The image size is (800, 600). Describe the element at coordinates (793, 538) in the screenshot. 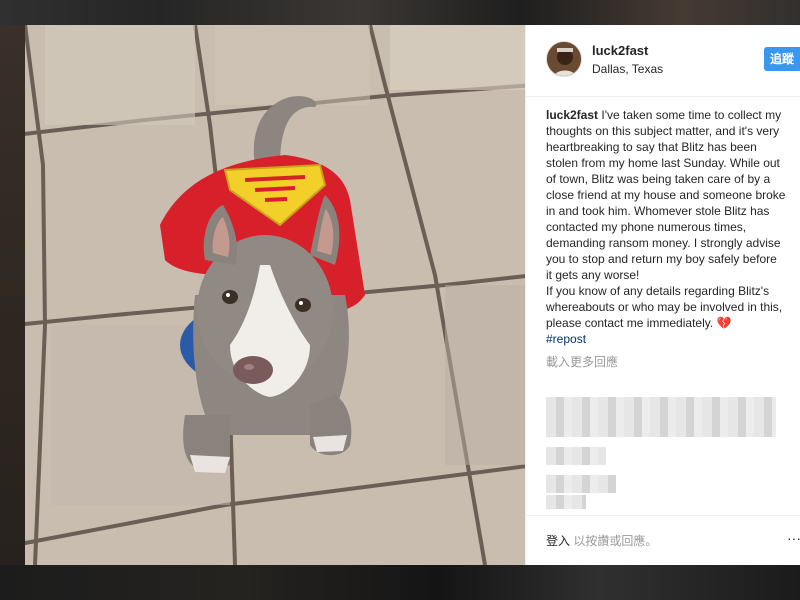

I see `more-options-icon: ···` at that location.